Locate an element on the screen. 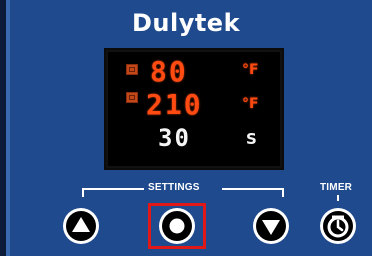 This screenshot has width=372, height=256. time-unit: S is located at coordinates (251, 139).